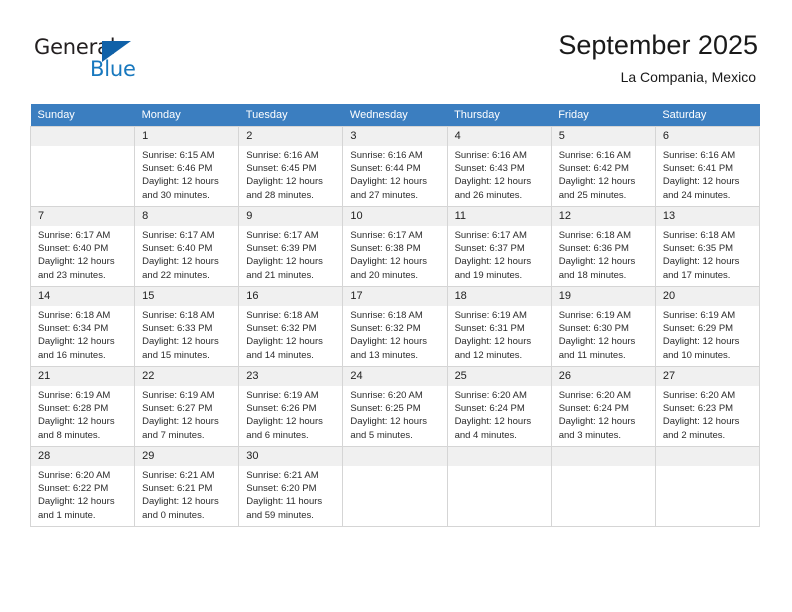  I want to click on sunset-text: Sunset: 6:33 PM, so click(177, 329).